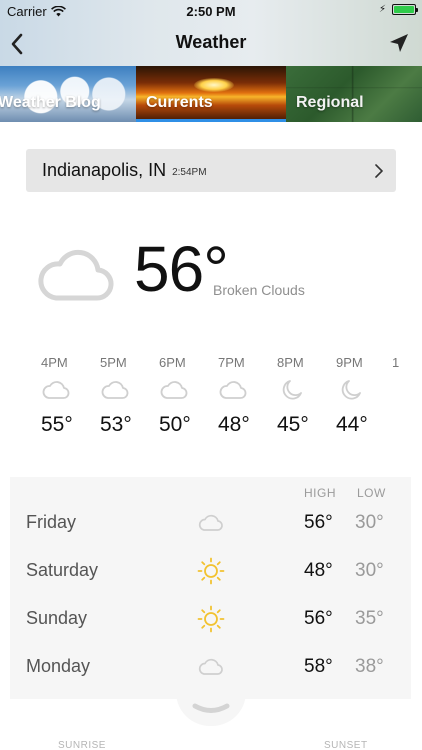  What do you see at coordinates (175, 424) in the screenshot?
I see `hourly-temp: 50°` at bounding box center [175, 424].